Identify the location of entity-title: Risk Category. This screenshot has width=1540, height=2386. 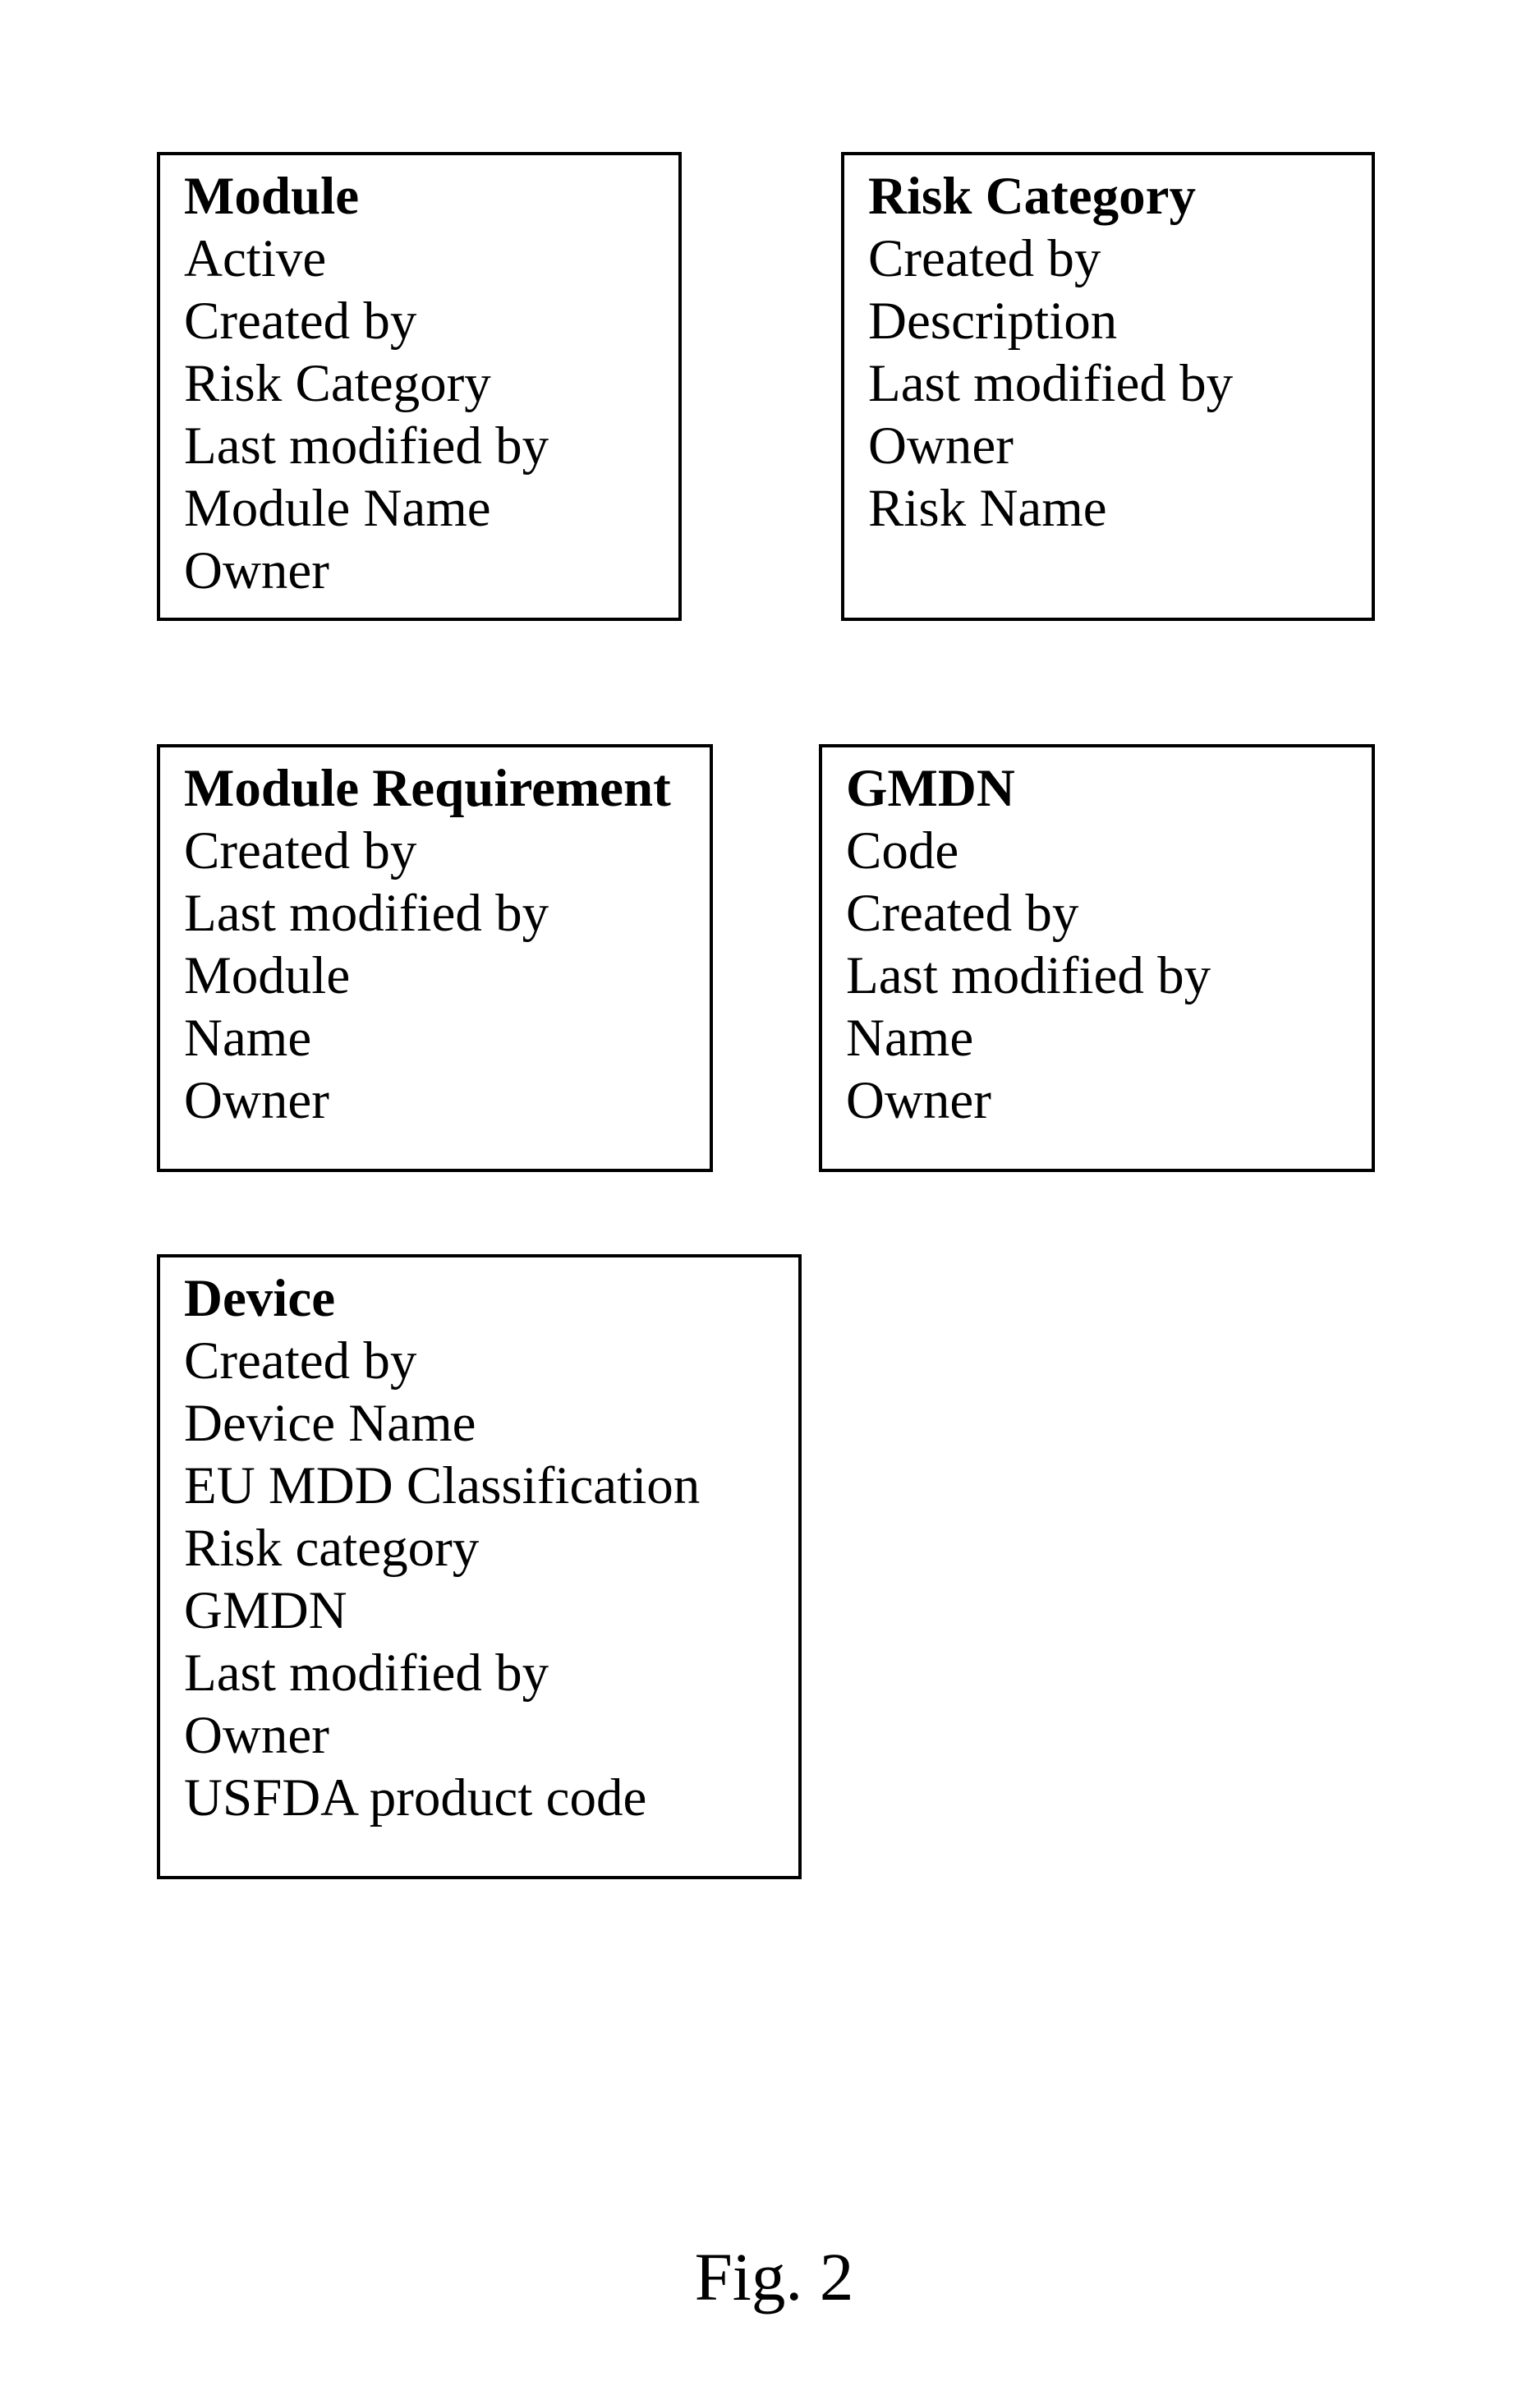
(1032, 197).